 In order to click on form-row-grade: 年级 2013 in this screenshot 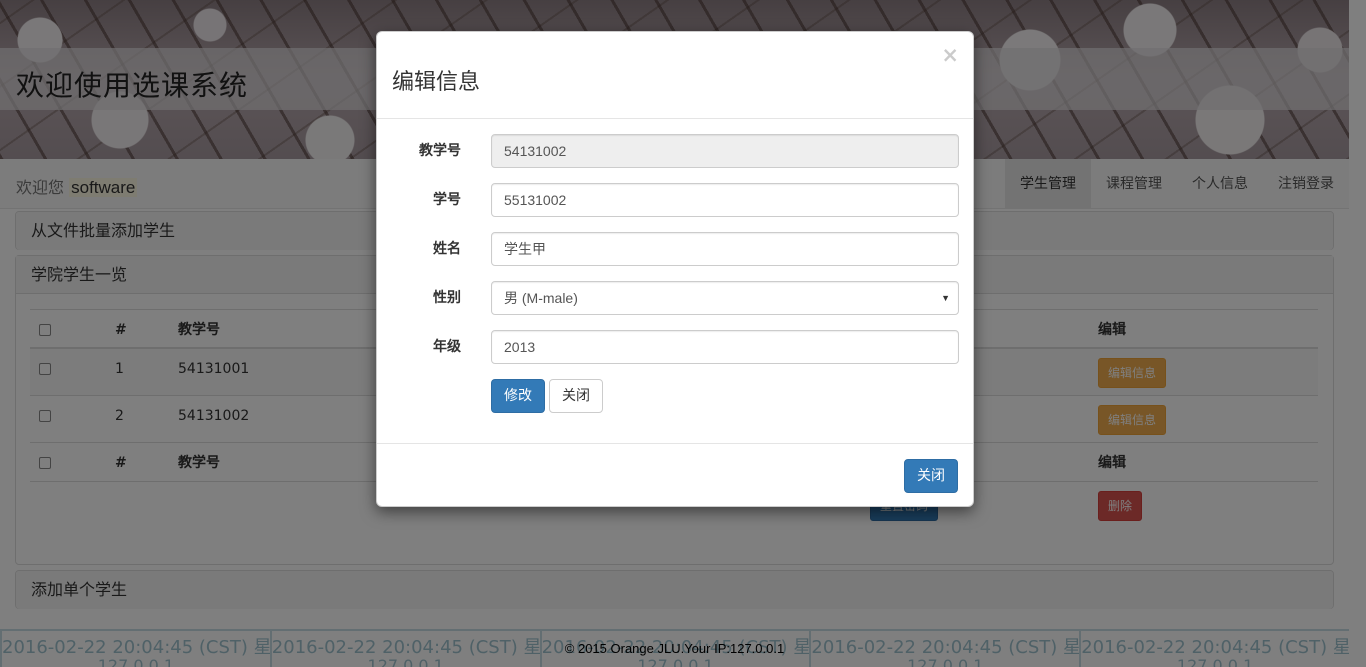, I will do `click(675, 347)`.